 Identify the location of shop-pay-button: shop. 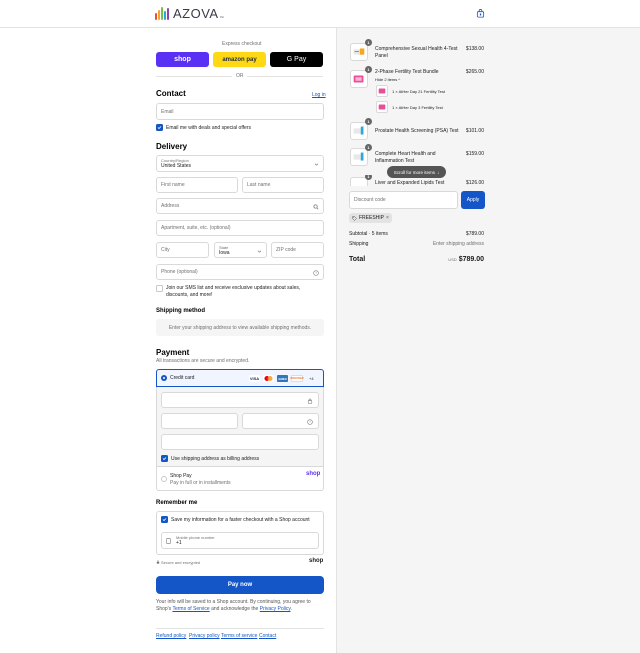
(182, 59).